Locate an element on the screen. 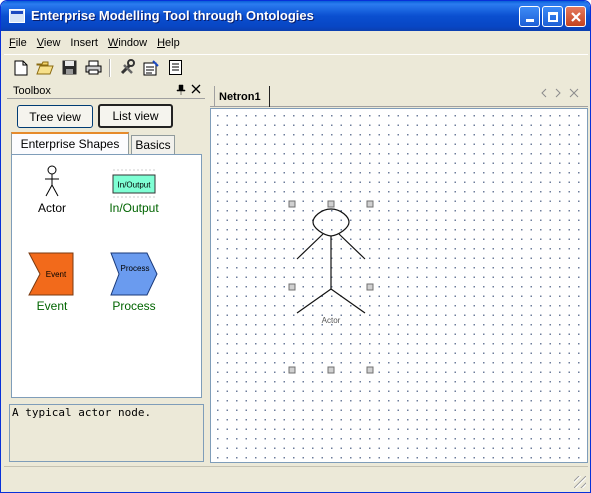  inoutput-icon-text: In/Output is located at coordinates (135, 185).